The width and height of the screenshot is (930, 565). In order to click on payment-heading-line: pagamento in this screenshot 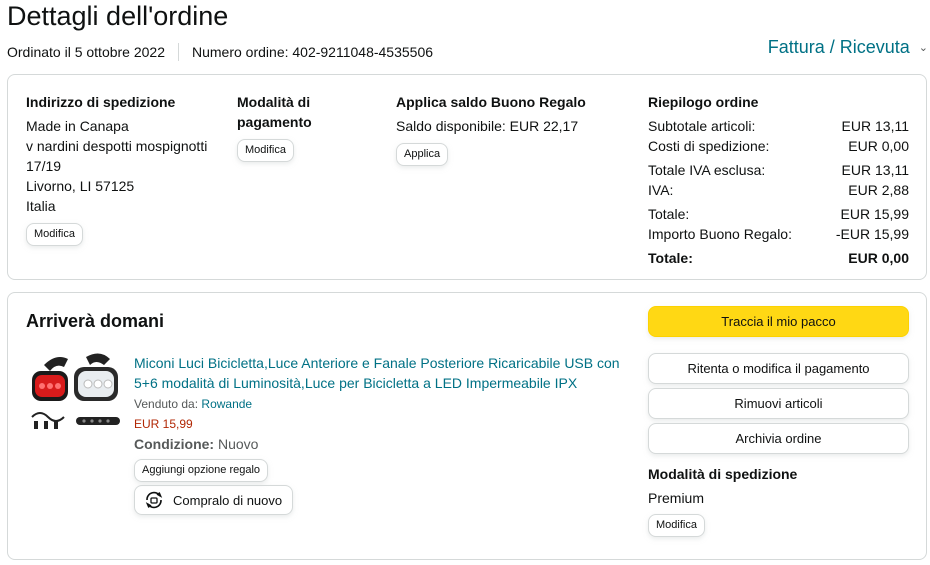, I will do `click(274, 122)`.